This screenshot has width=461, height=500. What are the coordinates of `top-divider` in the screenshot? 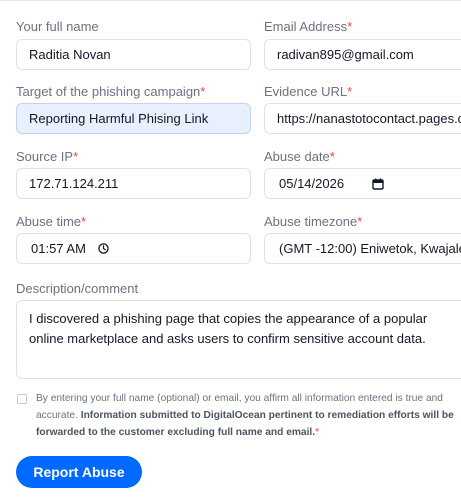 It's located at (230, 0).